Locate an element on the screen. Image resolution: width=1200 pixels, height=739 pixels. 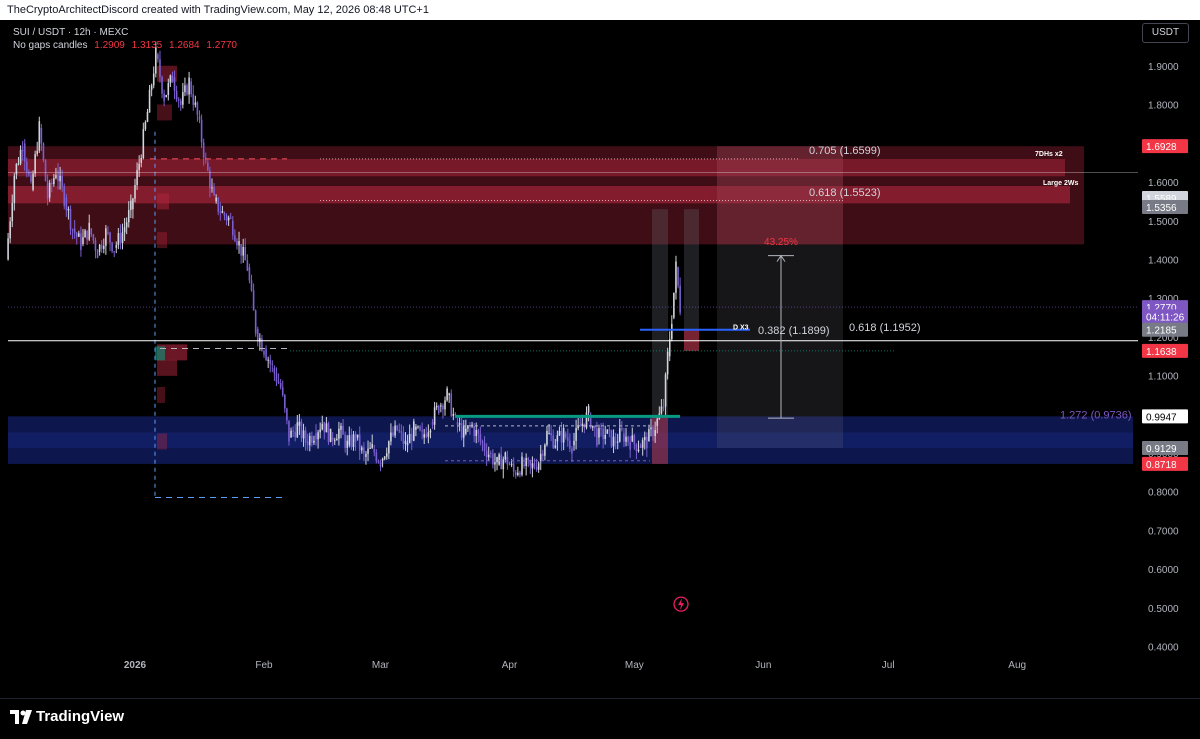
ohlc-high: 1.3135 is located at coordinates (147, 45).